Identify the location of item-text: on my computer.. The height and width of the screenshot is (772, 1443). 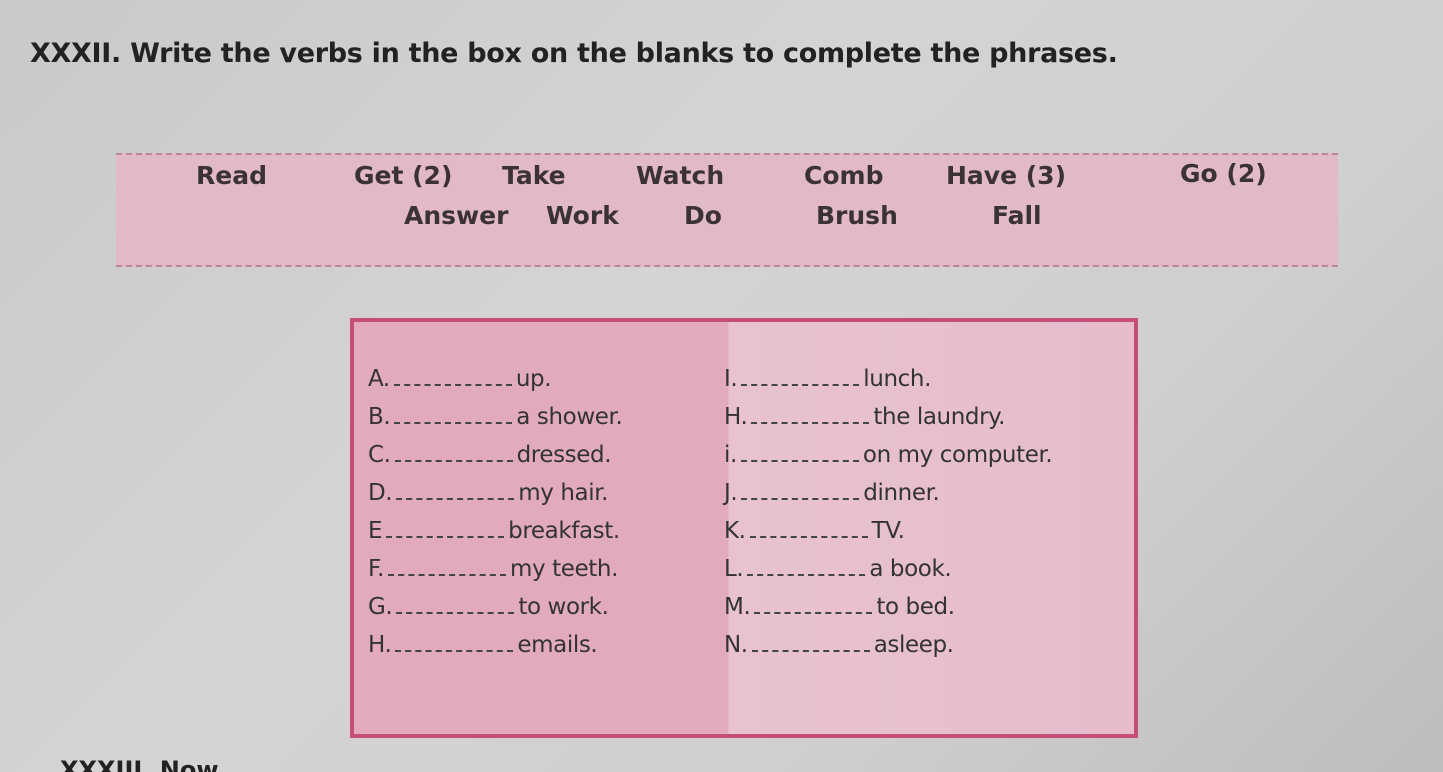
(957, 455).